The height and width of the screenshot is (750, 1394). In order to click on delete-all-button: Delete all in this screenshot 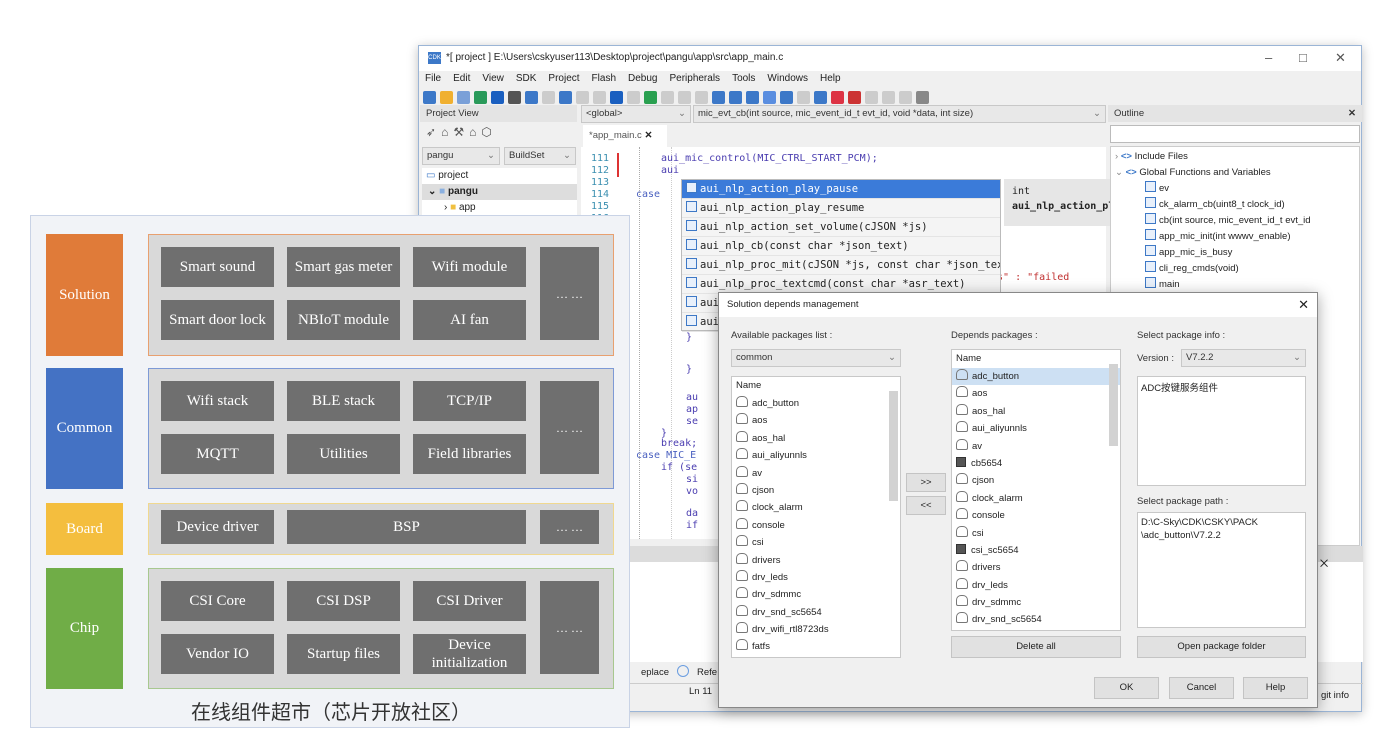, I will do `click(1036, 647)`.